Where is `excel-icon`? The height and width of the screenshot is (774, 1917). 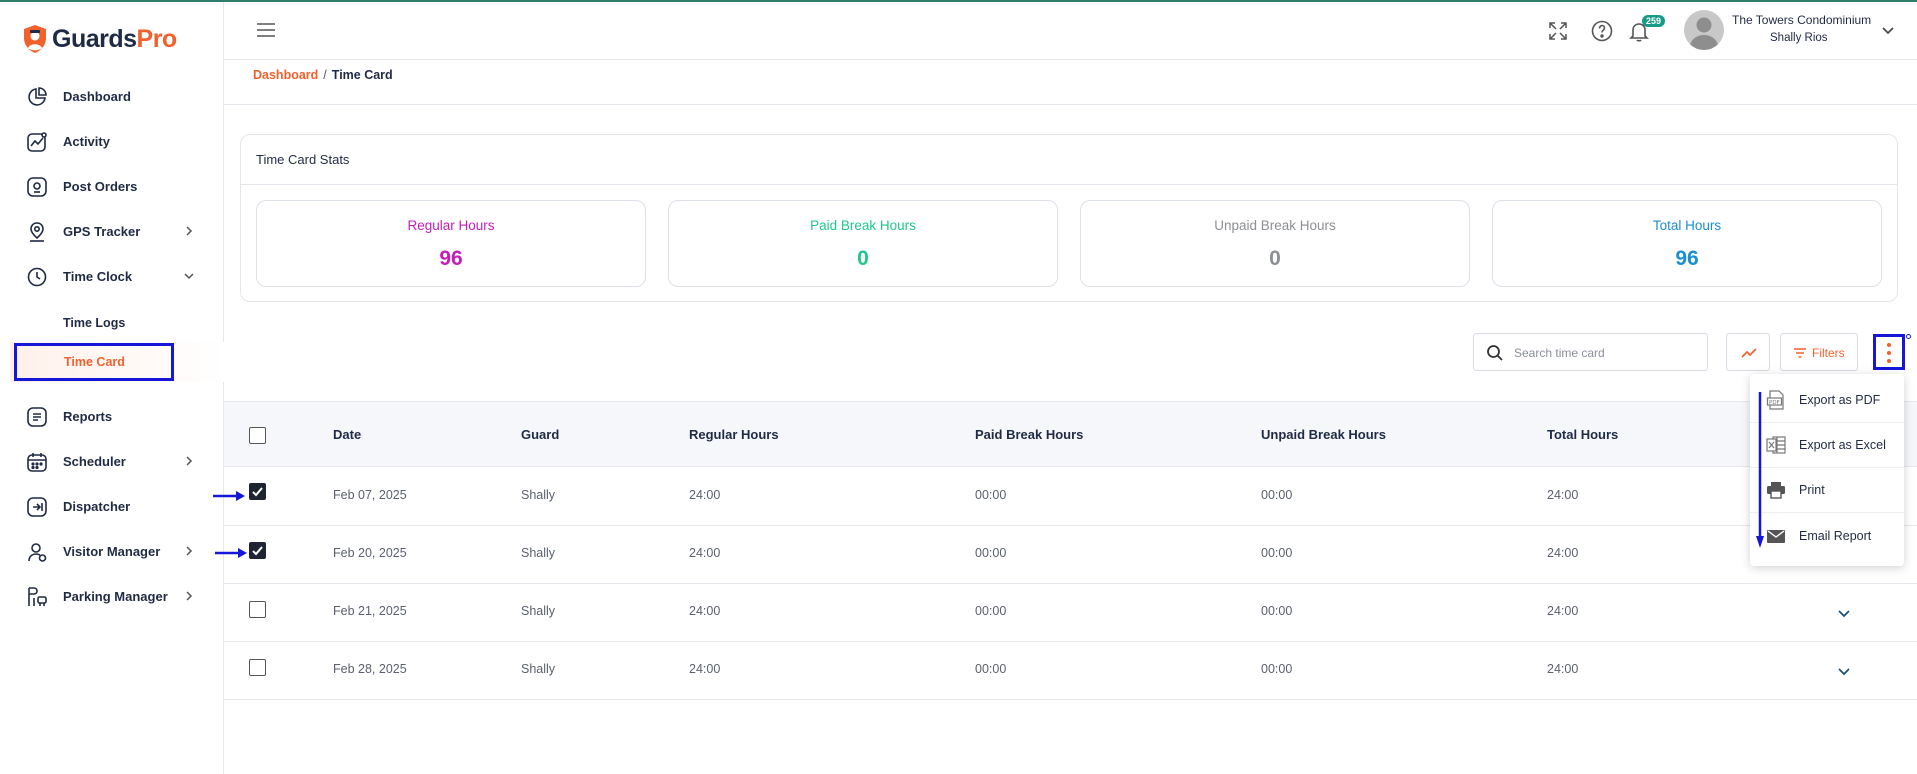 excel-icon is located at coordinates (1776, 445).